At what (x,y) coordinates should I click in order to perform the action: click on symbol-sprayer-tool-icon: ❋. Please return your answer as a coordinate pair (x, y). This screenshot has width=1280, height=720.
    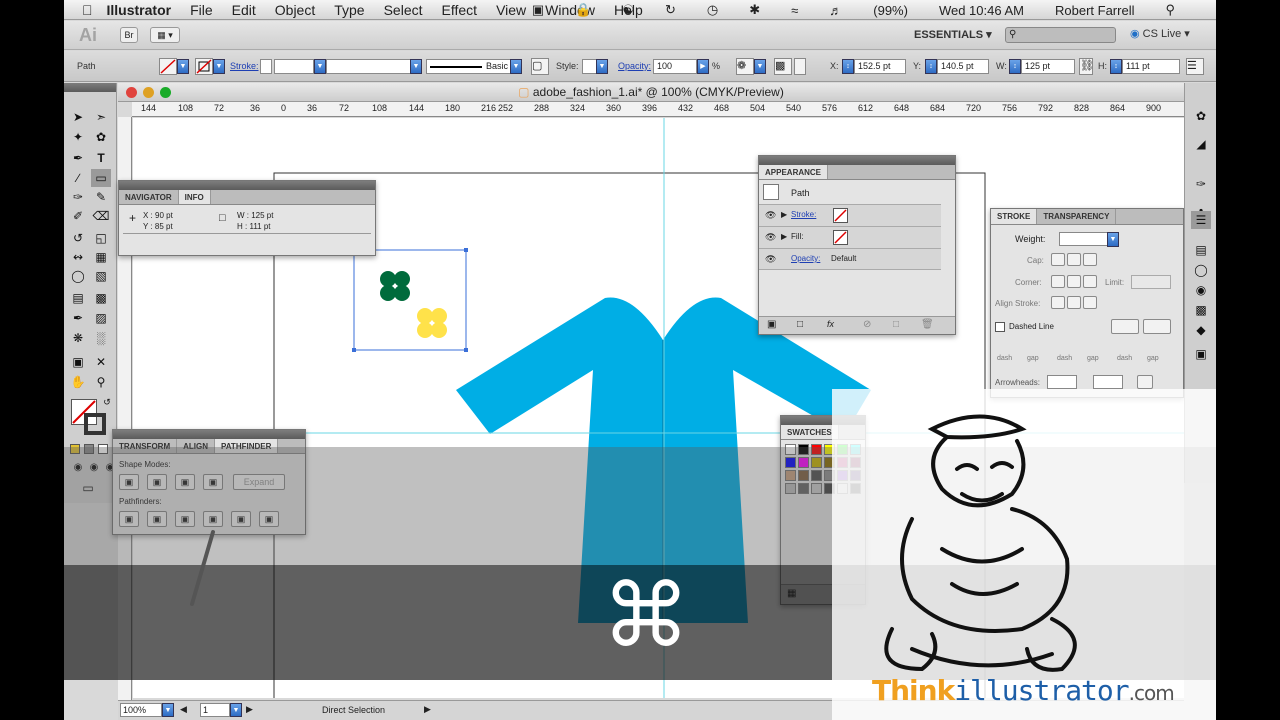
    Looking at the image, I should click on (78, 338).